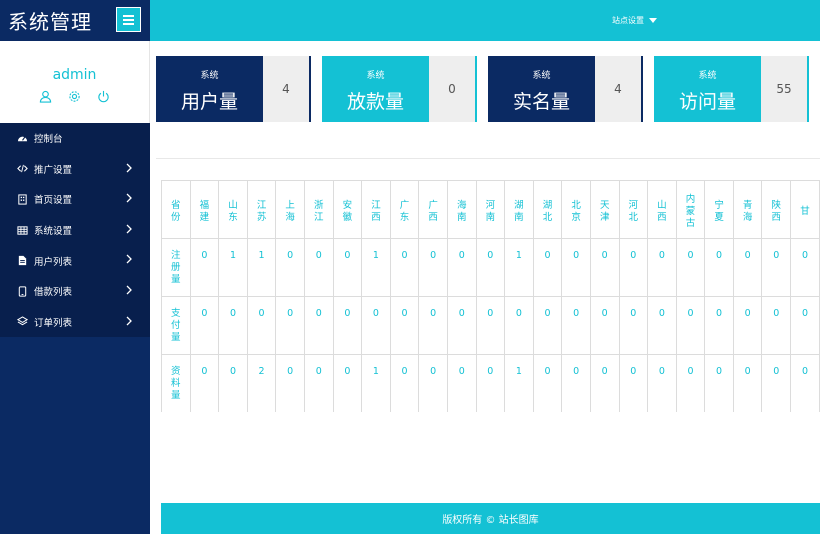 Image resolution: width=820 pixels, height=534 pixels. Describe the element at coordinates (53, 323) in the screenshot. I see `sidebar-item-label: 订单列表` at that location.